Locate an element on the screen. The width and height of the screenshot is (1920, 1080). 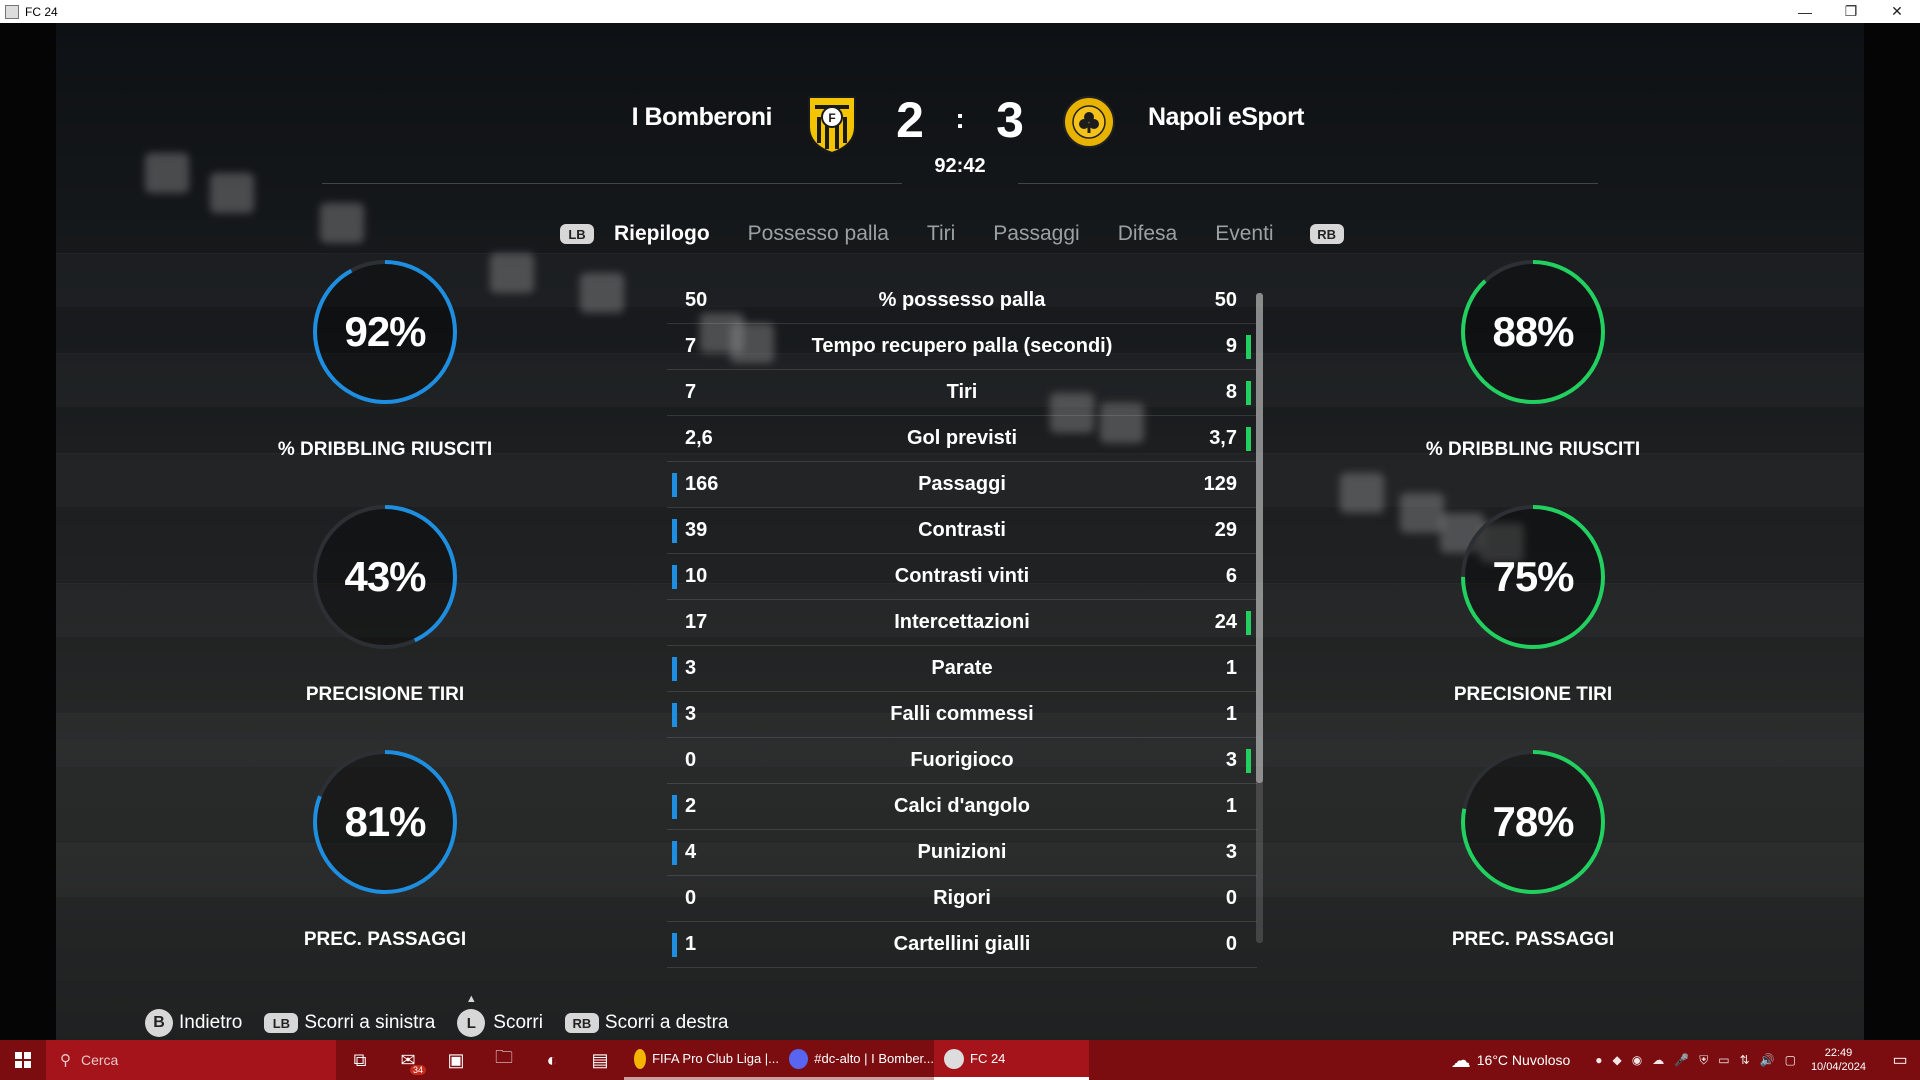
stats-scrollbar is located at coordinates (1259, 618).